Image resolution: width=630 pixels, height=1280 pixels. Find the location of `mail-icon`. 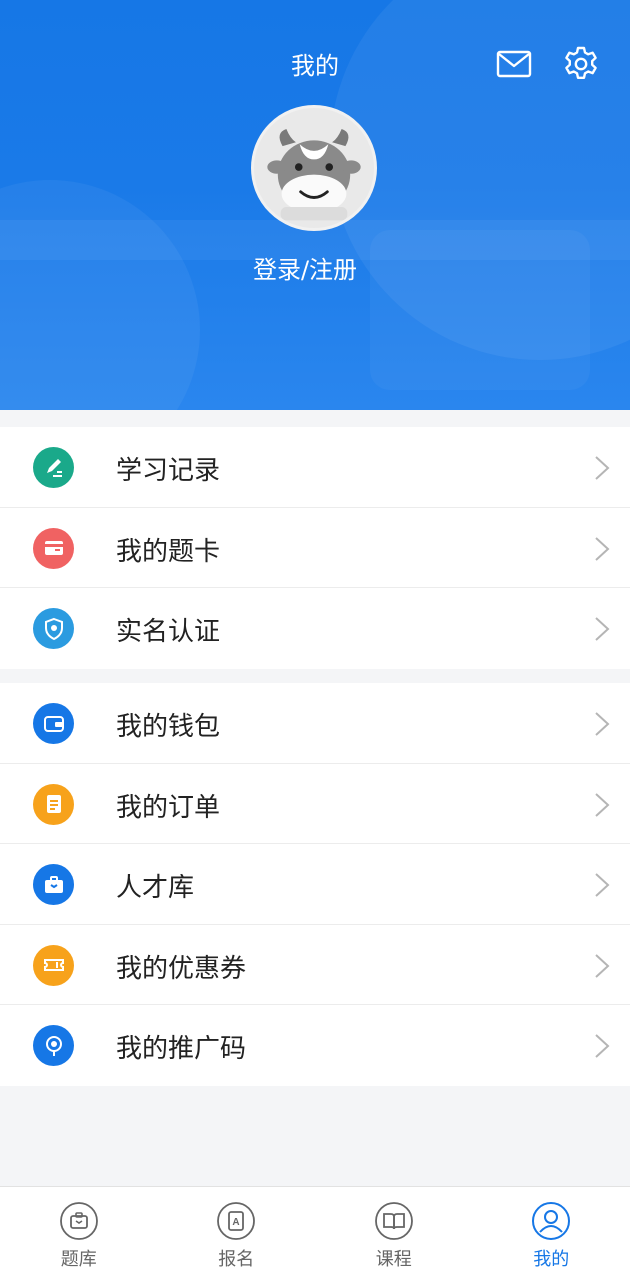

mail-icon is located at coordinates (514, 64).